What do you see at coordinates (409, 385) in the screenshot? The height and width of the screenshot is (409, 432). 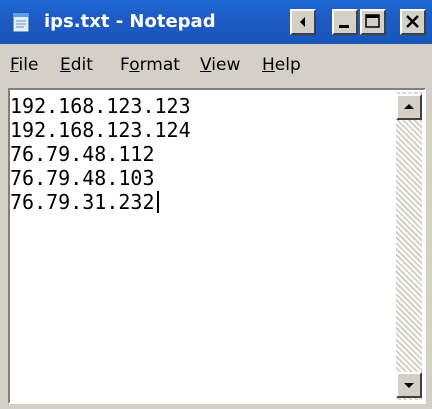 I see `scroll-down-button` at bounding box center [409, 385].